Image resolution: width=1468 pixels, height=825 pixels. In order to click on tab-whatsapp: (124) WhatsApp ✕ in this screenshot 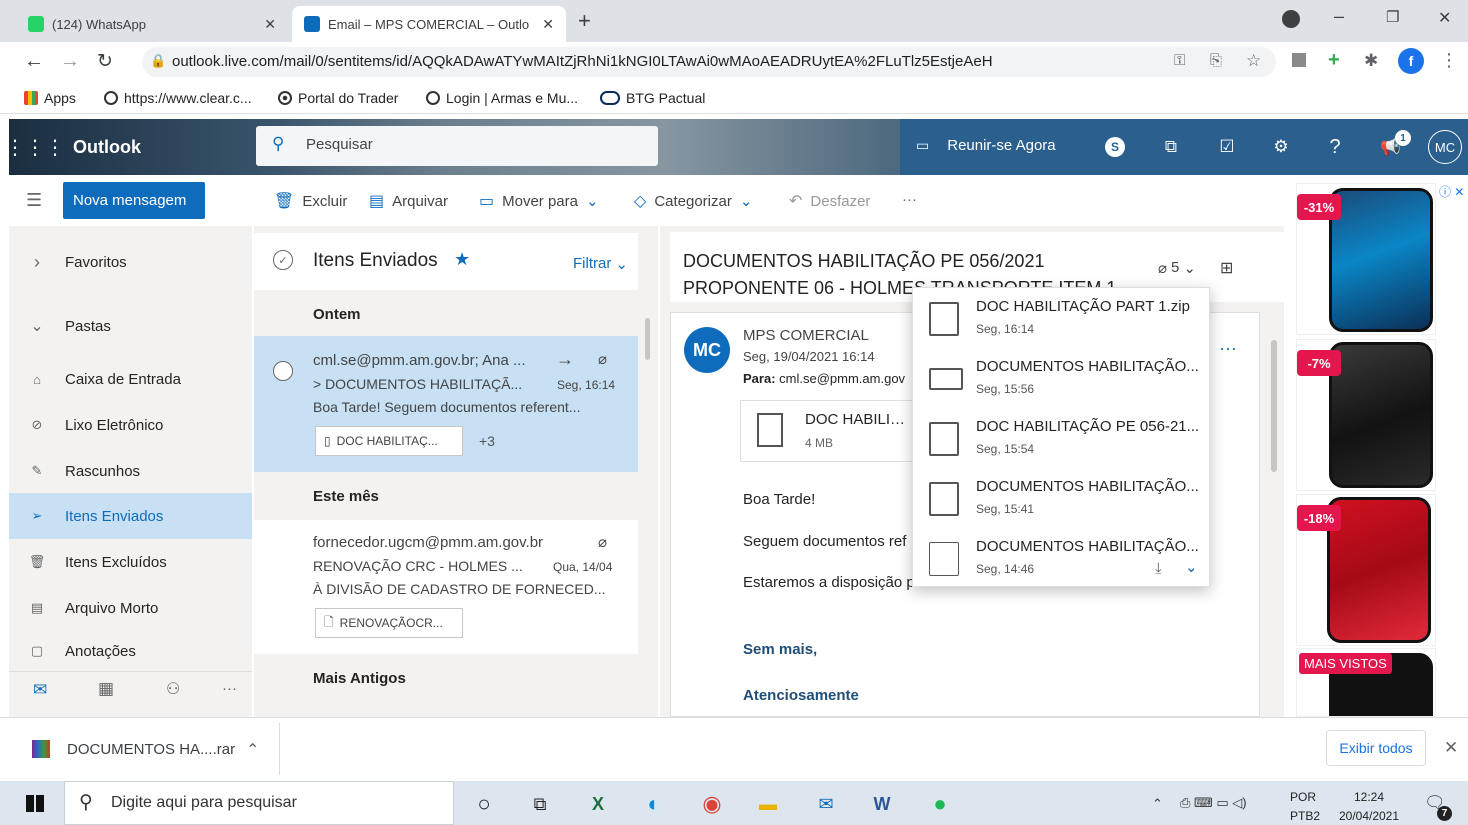, I will do `click(152, 24)`.